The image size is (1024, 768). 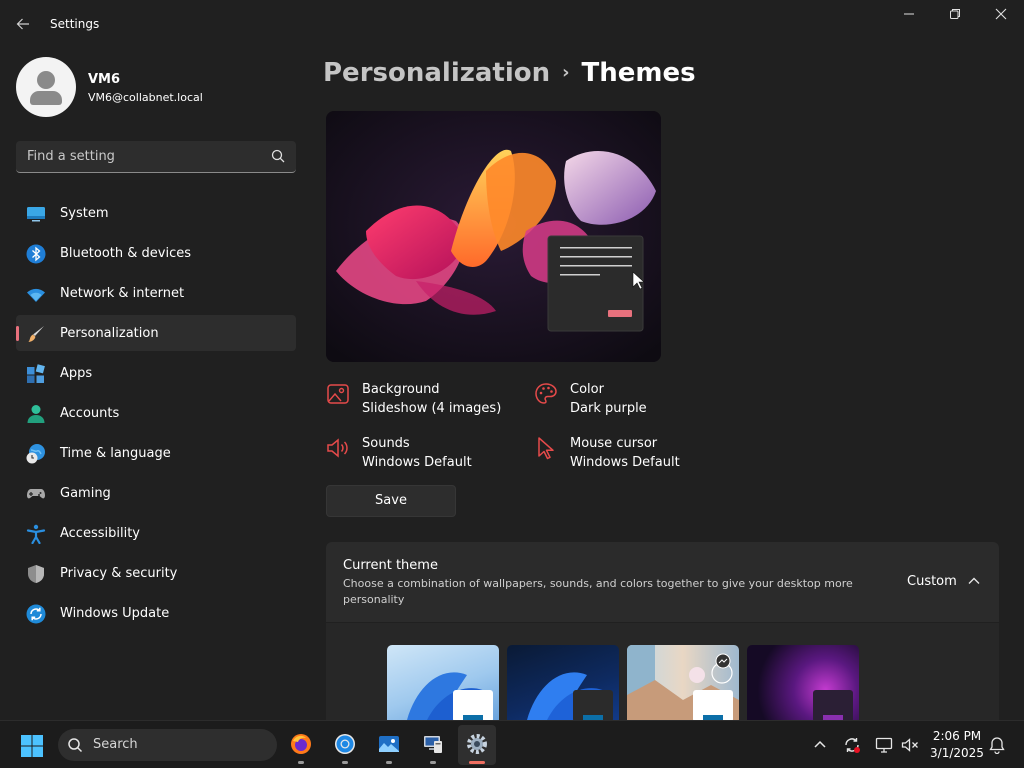 What do you see at coordinates (32, 746) in the screenshot?
I see `windows-start-icon` at bounding box center [32, 746].